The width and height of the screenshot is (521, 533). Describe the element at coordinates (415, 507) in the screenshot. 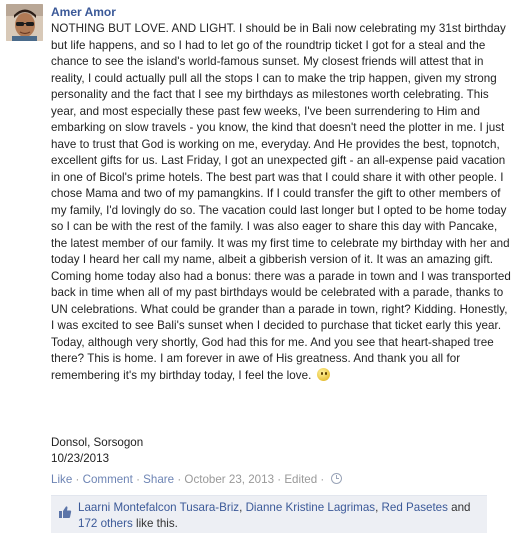

I see `liker-name: Red Pasetes` at that location.